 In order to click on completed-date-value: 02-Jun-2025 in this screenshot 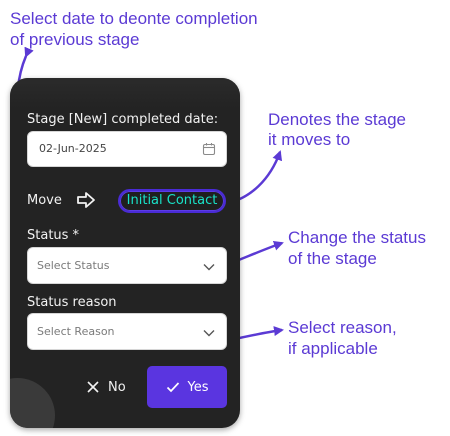, I will do `click(73, 148)`.